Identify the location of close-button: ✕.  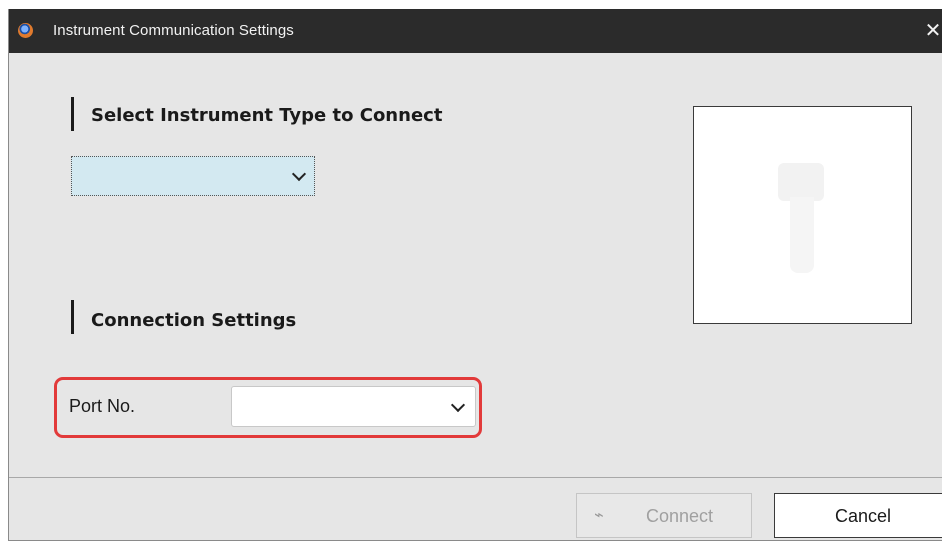
(932, 31).